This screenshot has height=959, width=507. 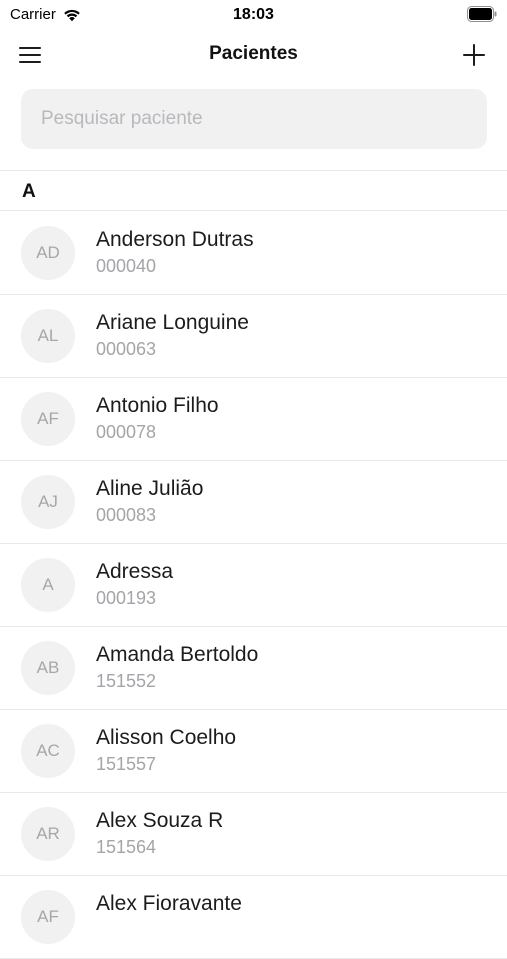 What do you see at coordinates (177, 654) in the screenshot?
I see `patient-name: Amanda Bertoldo` at bounding box center [177, 654].